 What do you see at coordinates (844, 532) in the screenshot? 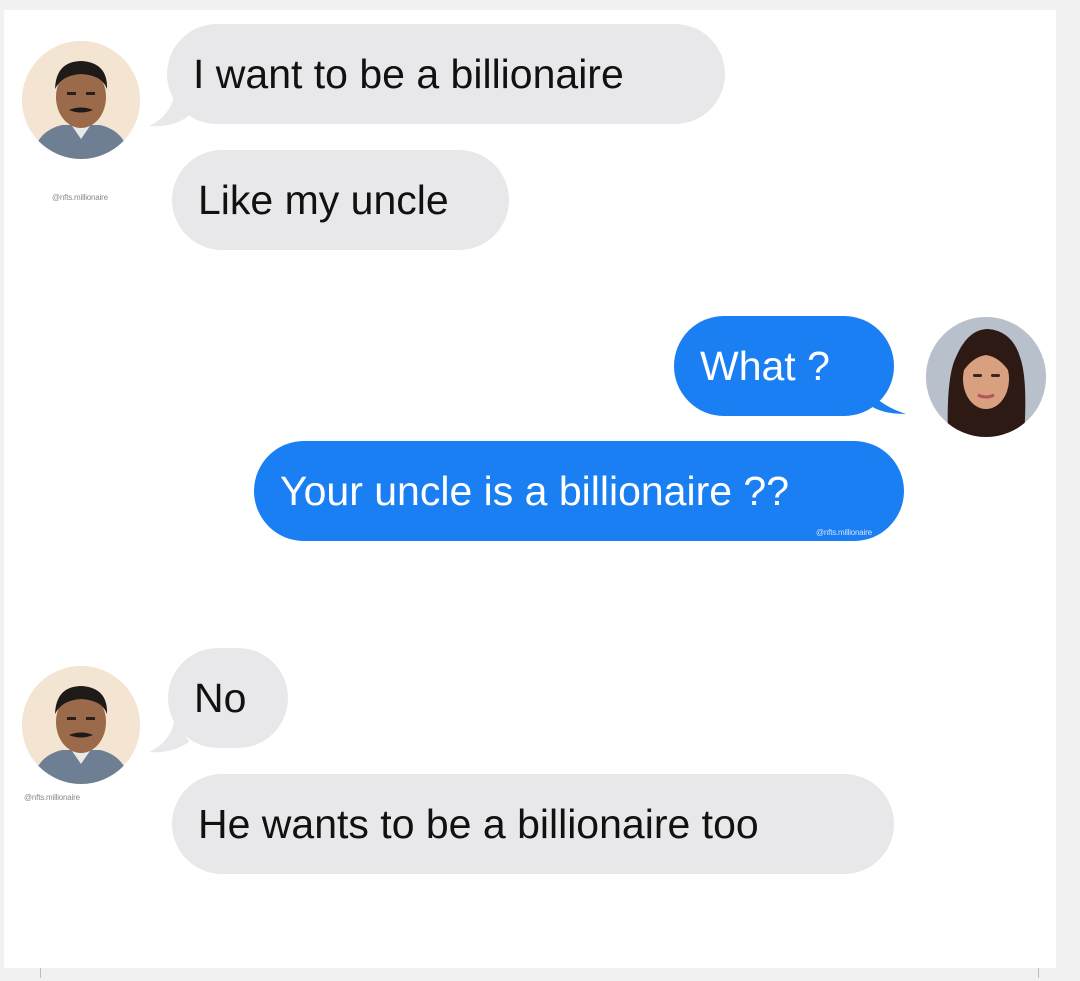
I see `watermark-middle: @nfts.millionaire` at bounding box center [844, 532].